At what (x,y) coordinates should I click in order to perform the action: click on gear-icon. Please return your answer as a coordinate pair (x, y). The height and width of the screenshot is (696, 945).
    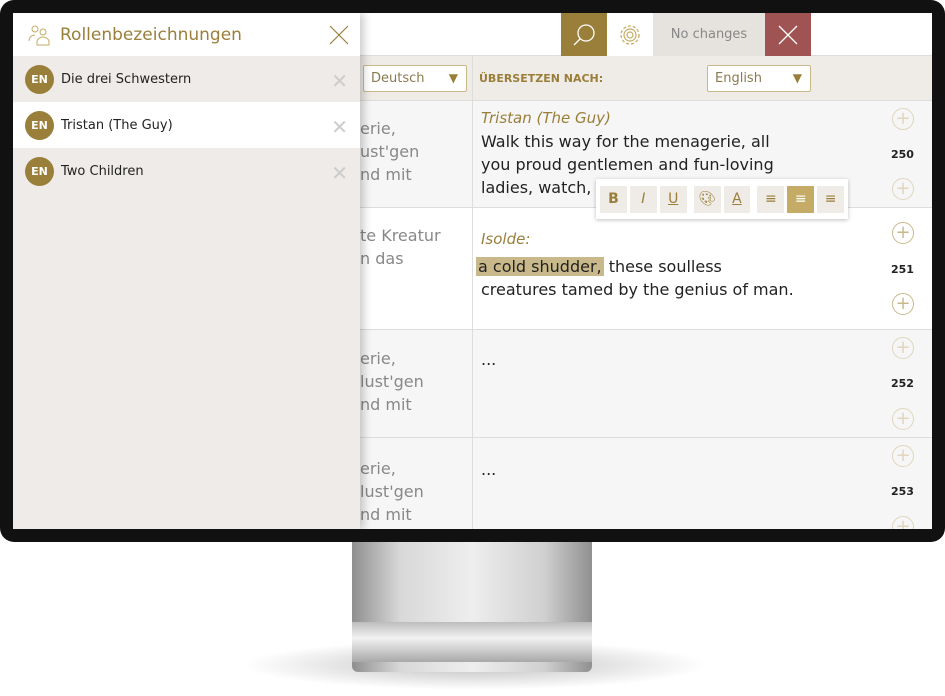
    Looking at the image, I should click on (630, 34).